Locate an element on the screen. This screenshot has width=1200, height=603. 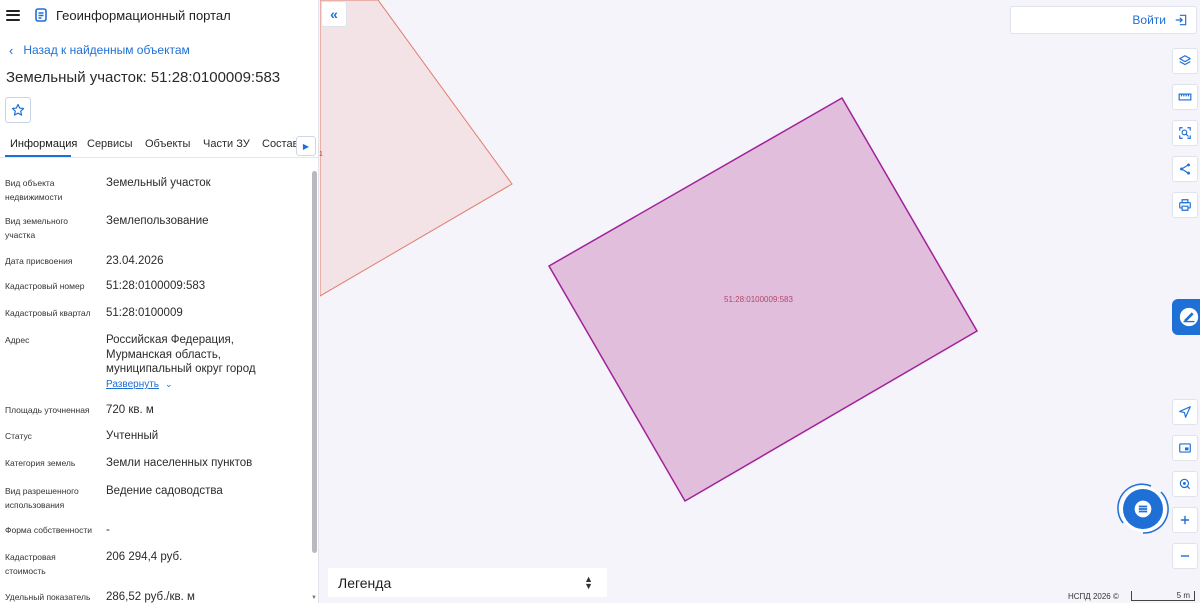
parcel-label: 51:28:0100009:583 is located at coordinates (758, 299).